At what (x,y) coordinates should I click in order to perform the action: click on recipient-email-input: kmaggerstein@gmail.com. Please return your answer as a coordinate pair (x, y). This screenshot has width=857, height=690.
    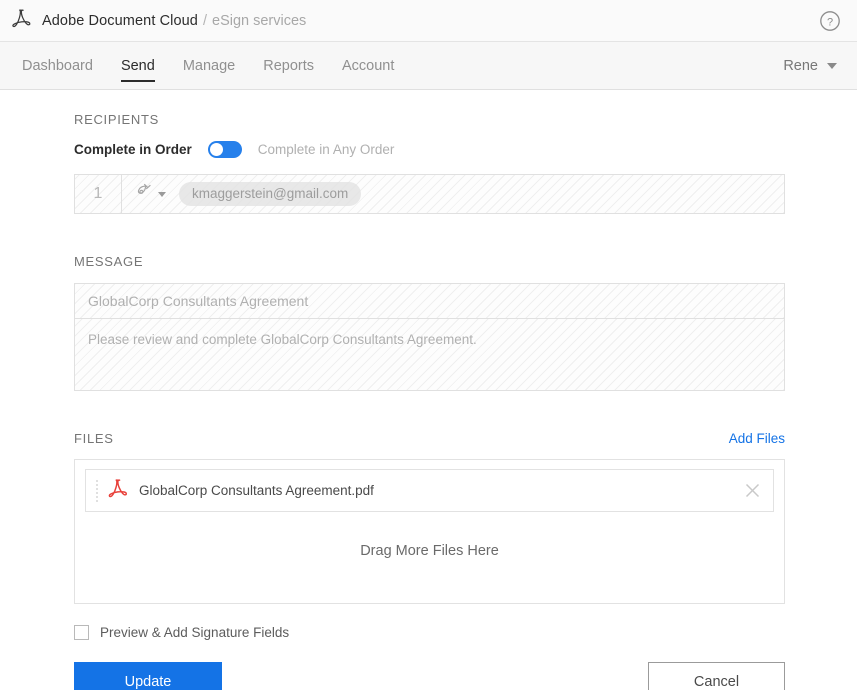
    Looking at the image, I should click on (480, 194).